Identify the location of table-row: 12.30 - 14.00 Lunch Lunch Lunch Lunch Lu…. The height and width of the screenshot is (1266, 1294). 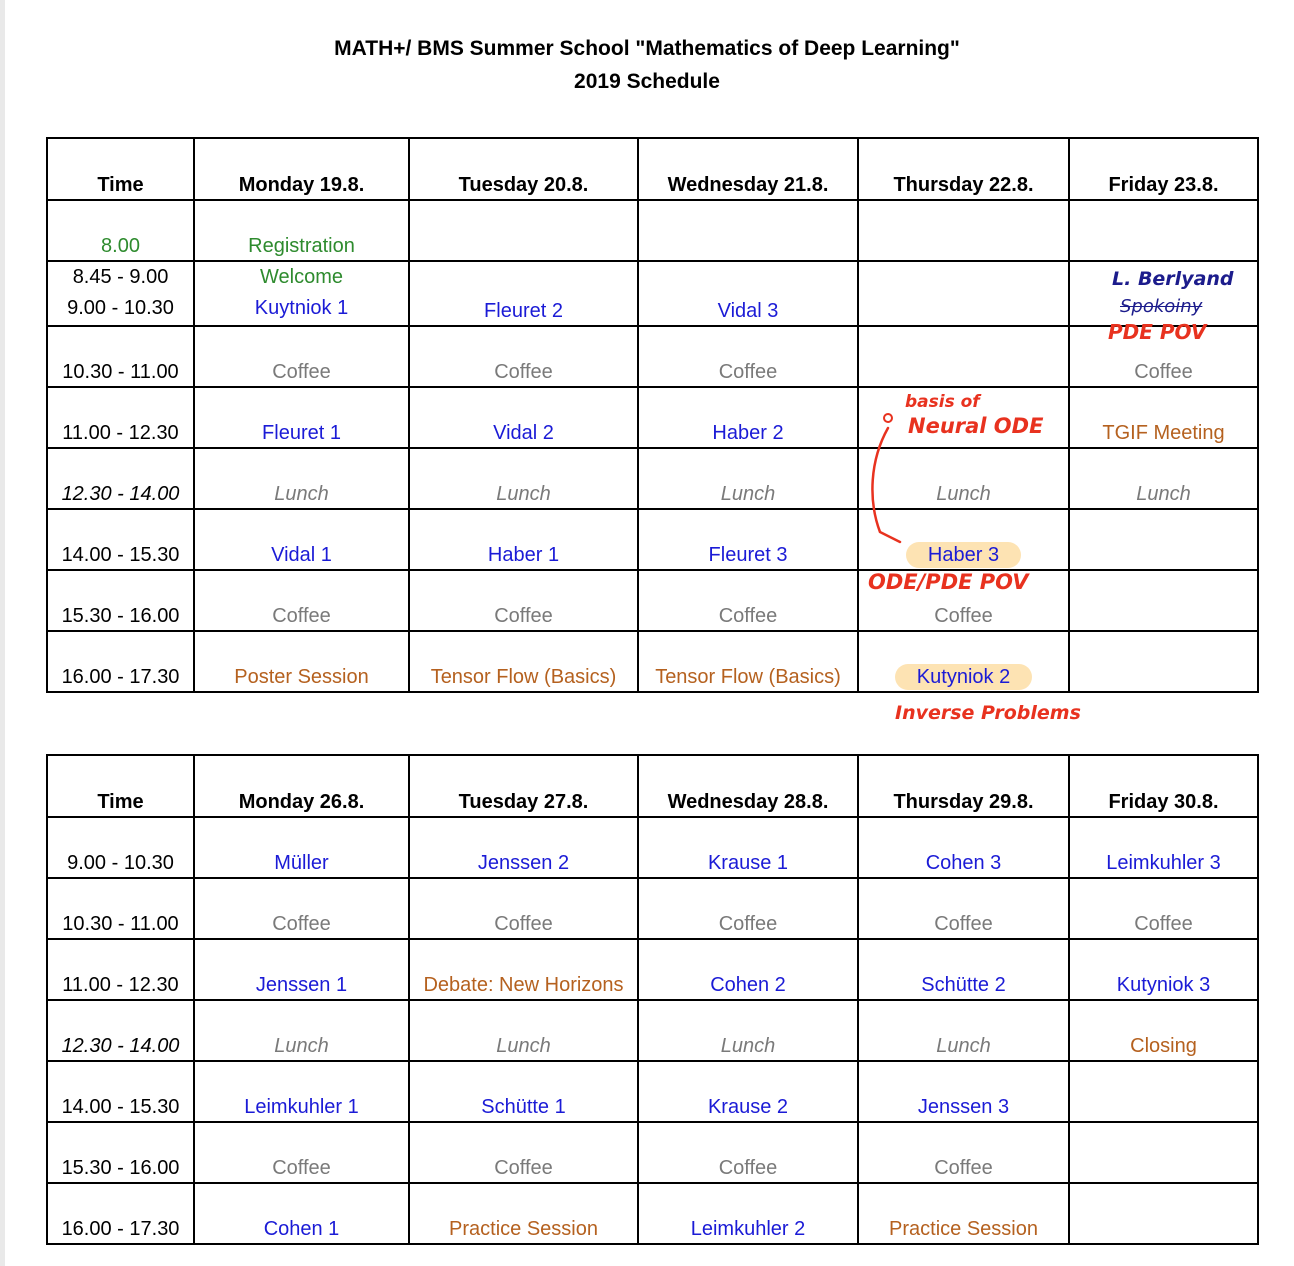
(652, 478).